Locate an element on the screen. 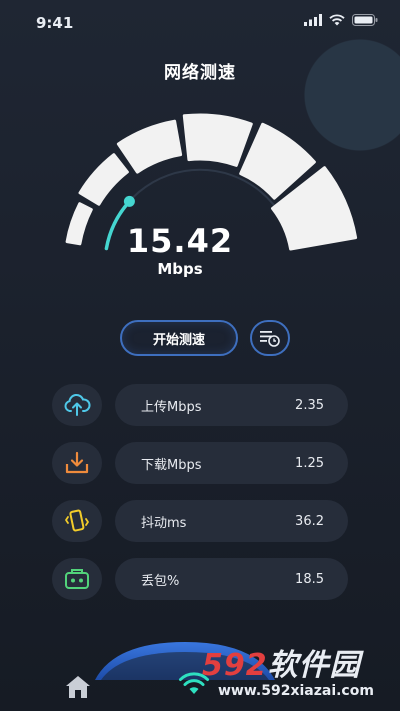 The image size is (400, 711). metric-value: 18.5 is located at coordinates (309, 579).